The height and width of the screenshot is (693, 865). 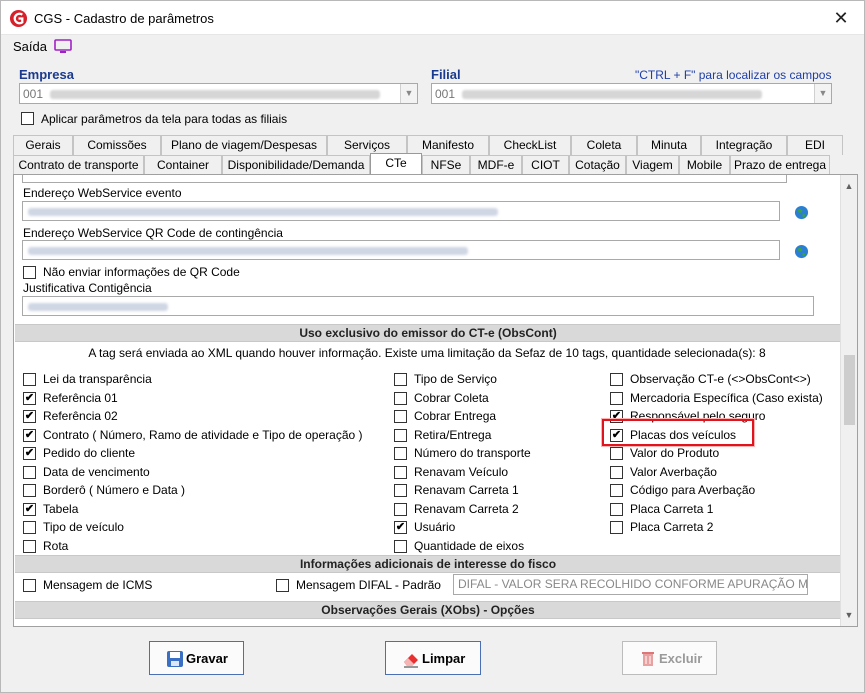 What do you see at coordinates (401, 250) in the screenshot?
I see `ws-qrcode-input` at bounding box center [401, 250].